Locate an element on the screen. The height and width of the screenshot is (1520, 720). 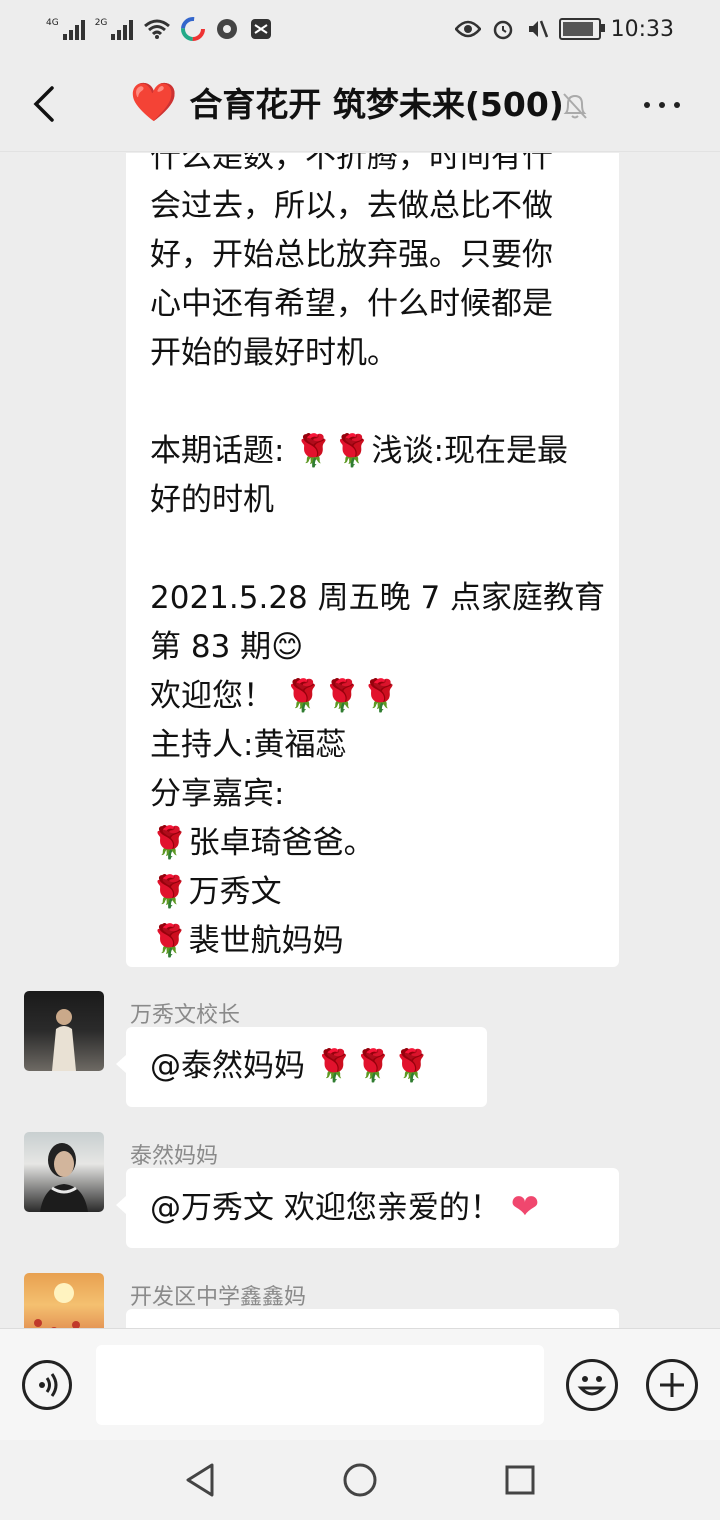
status-right: 10:33 is located at coordinates (564, 29).